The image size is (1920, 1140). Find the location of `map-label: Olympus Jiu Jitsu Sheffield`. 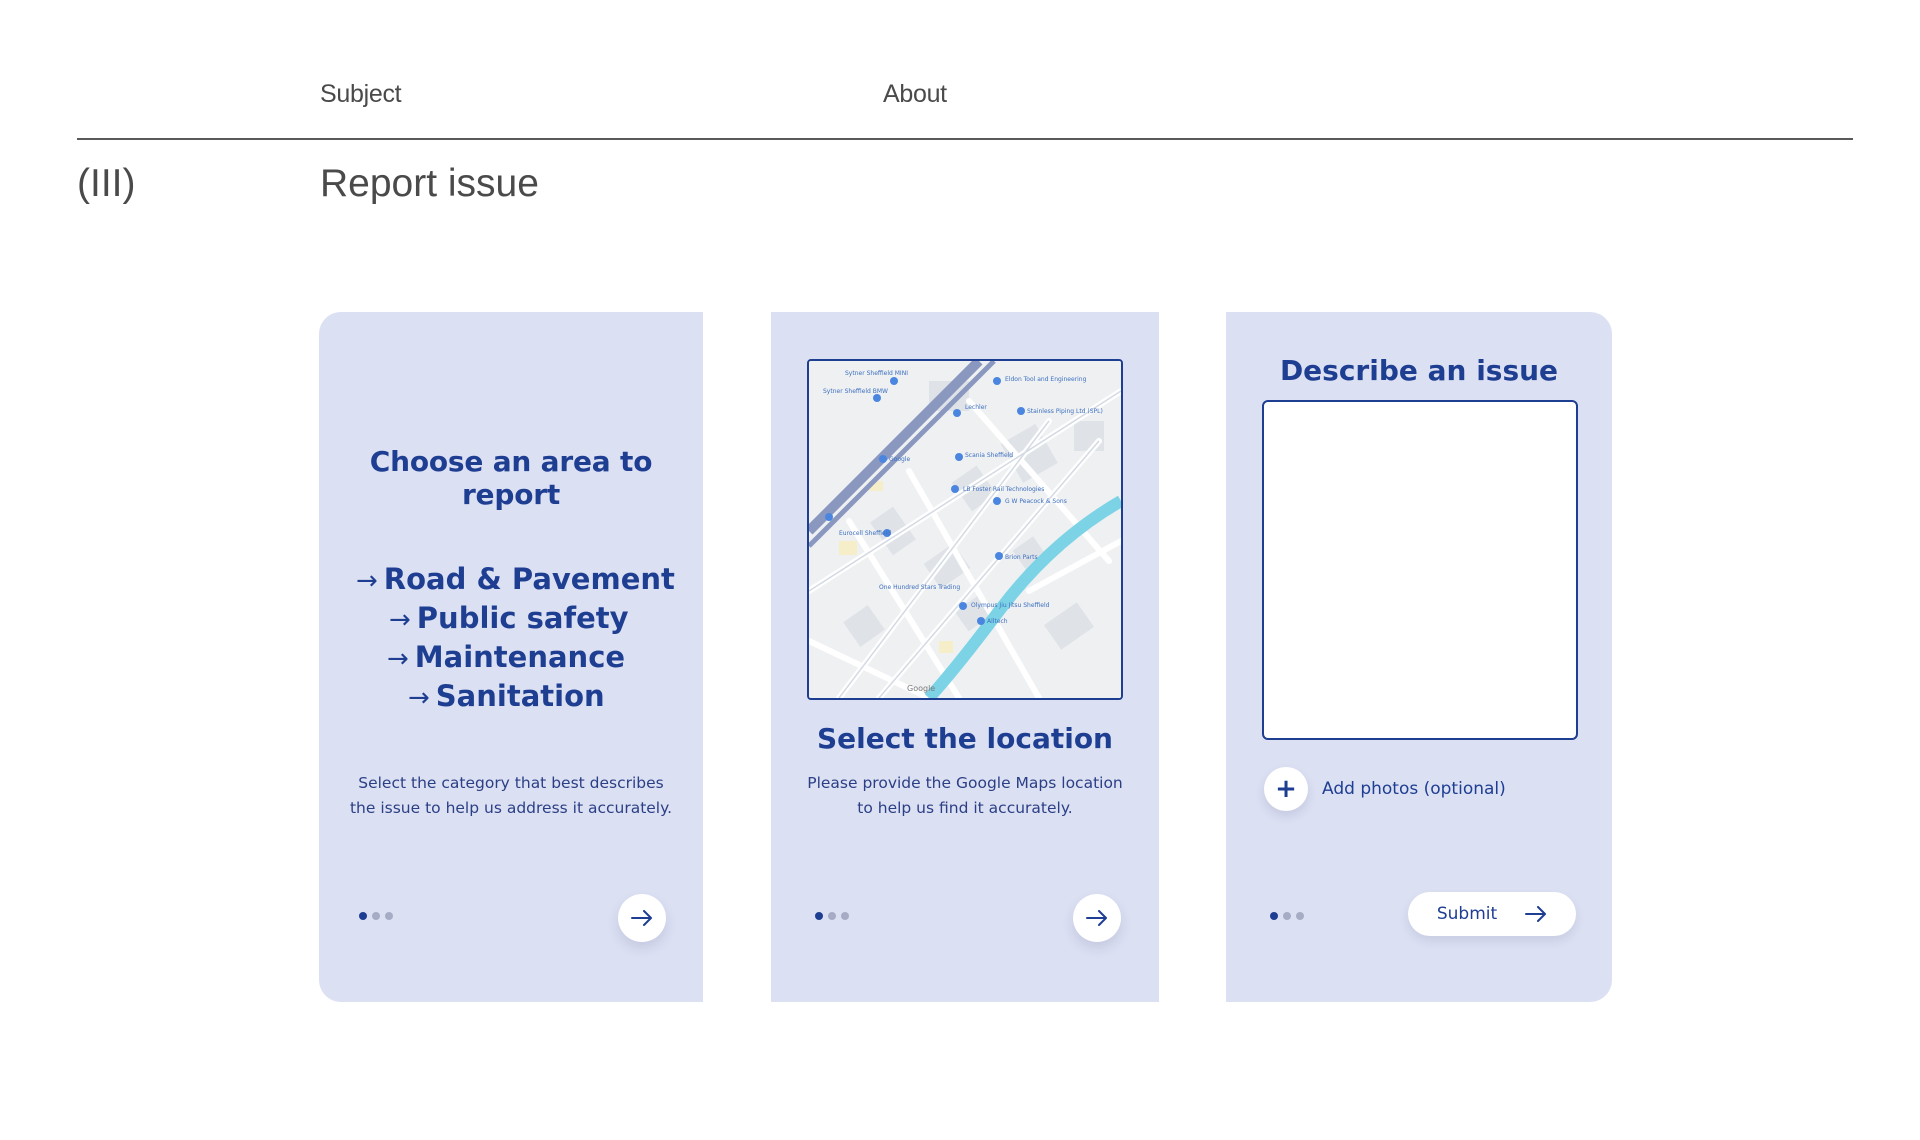

map-label: Olympus Jiu Jitsu Sheffield is located at coordinates (1010, 605).